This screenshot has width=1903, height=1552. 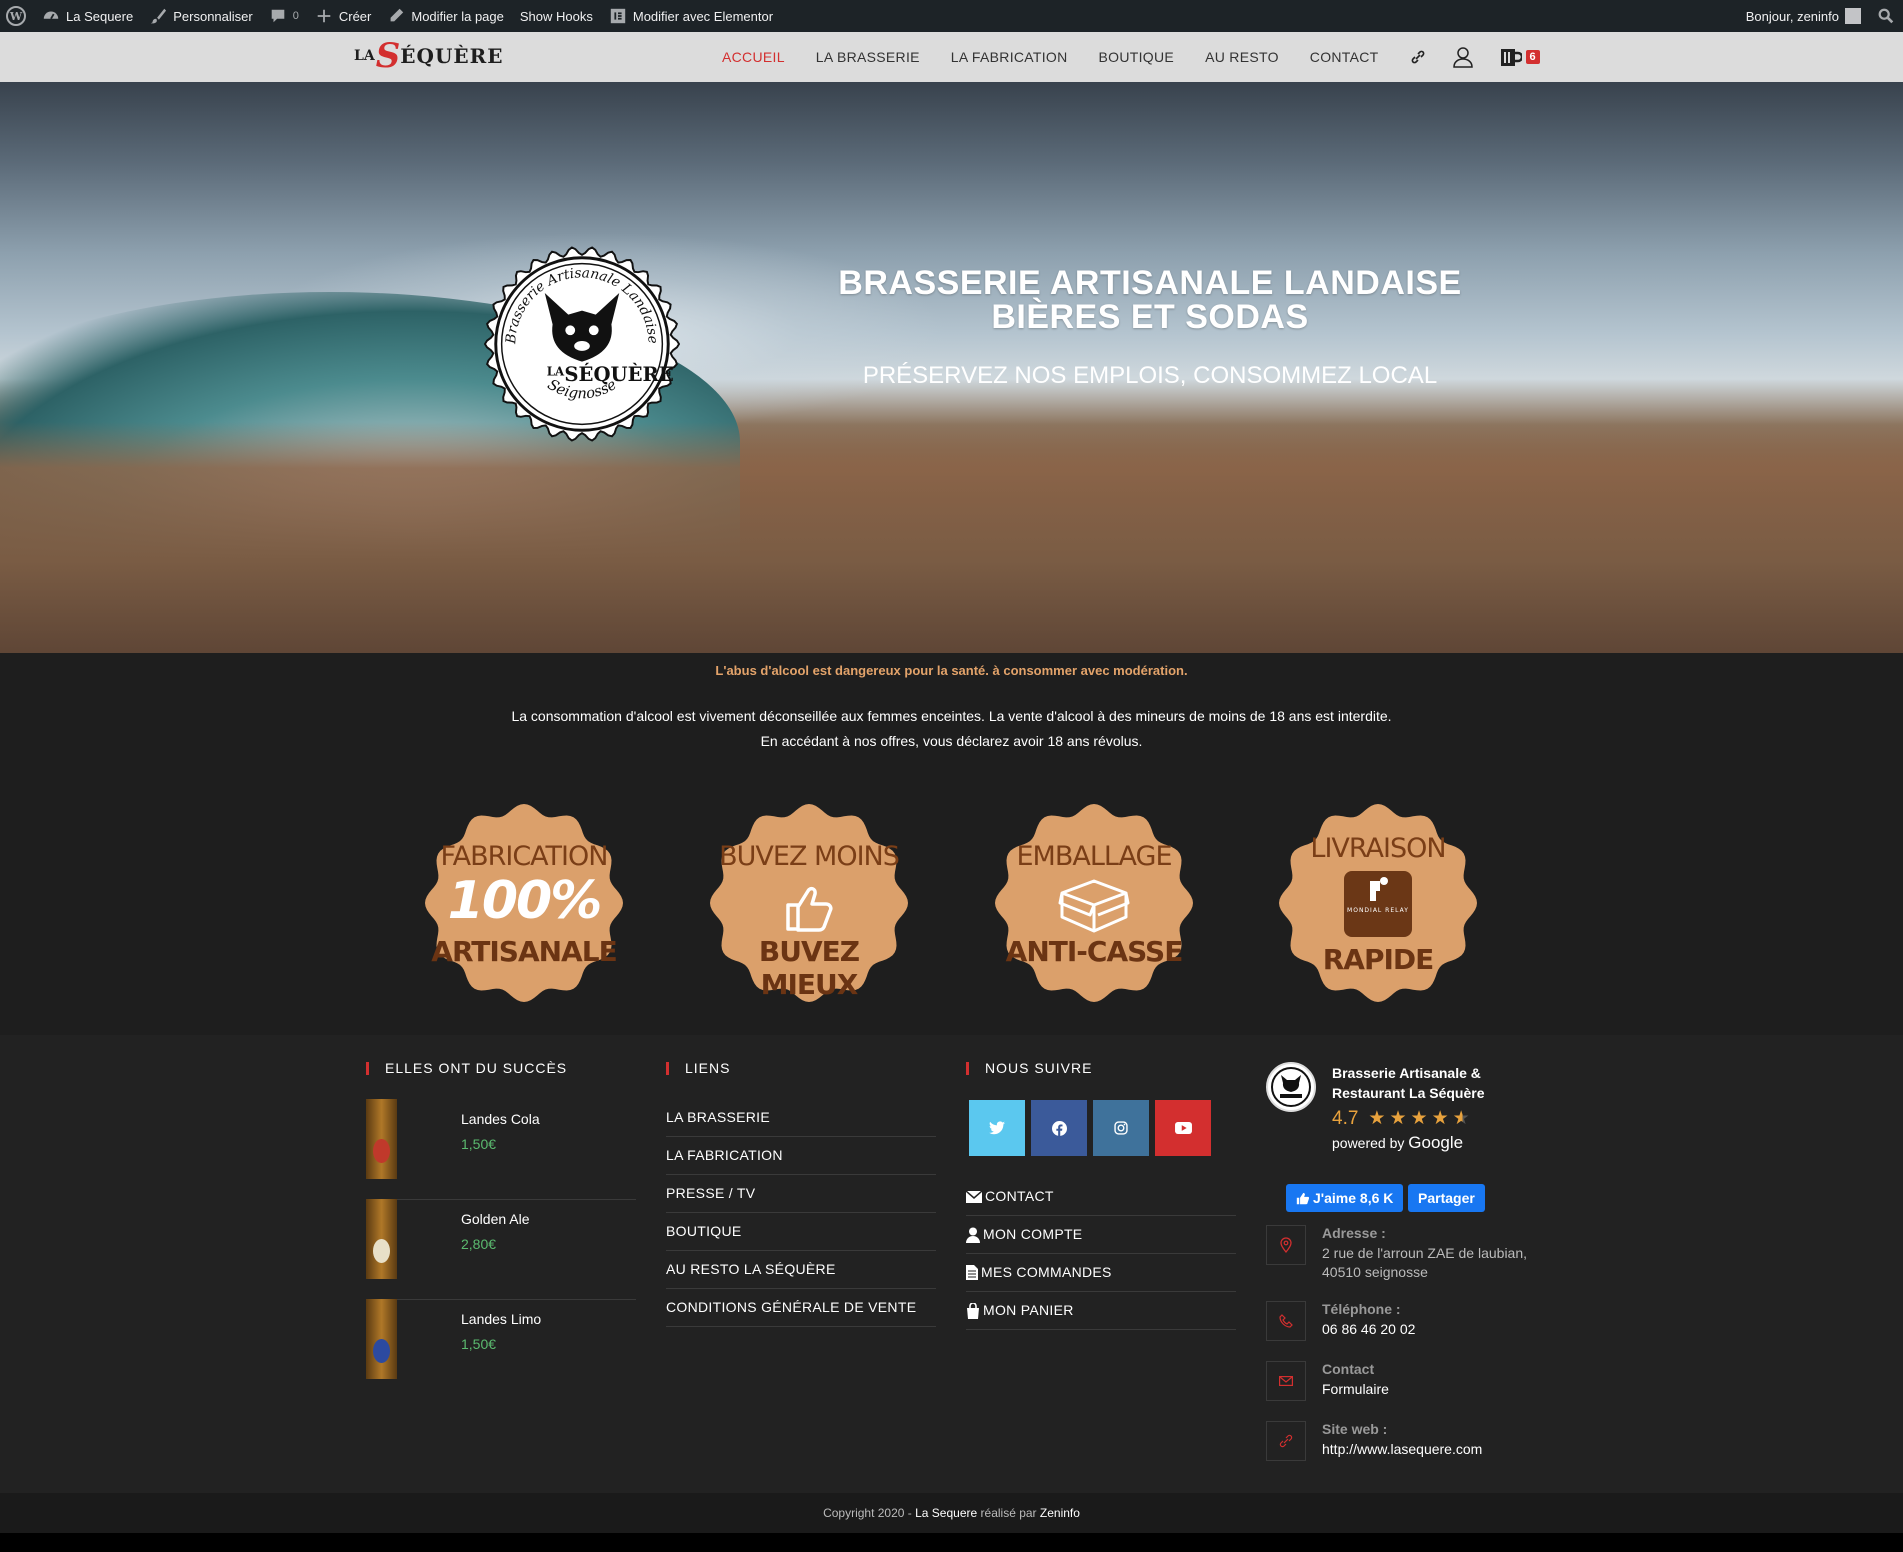 I want to click on footer-link-presse: PRESSE / TV, so click(x=801, y=1194).